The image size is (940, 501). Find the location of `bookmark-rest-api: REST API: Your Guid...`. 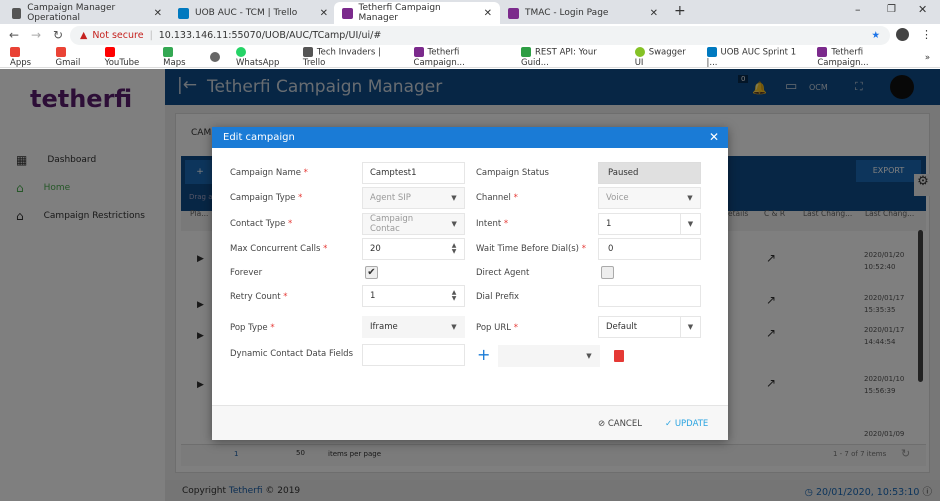

bookmark-rest-api: REST API: Your Guid... is located at coordinates (572, 57).